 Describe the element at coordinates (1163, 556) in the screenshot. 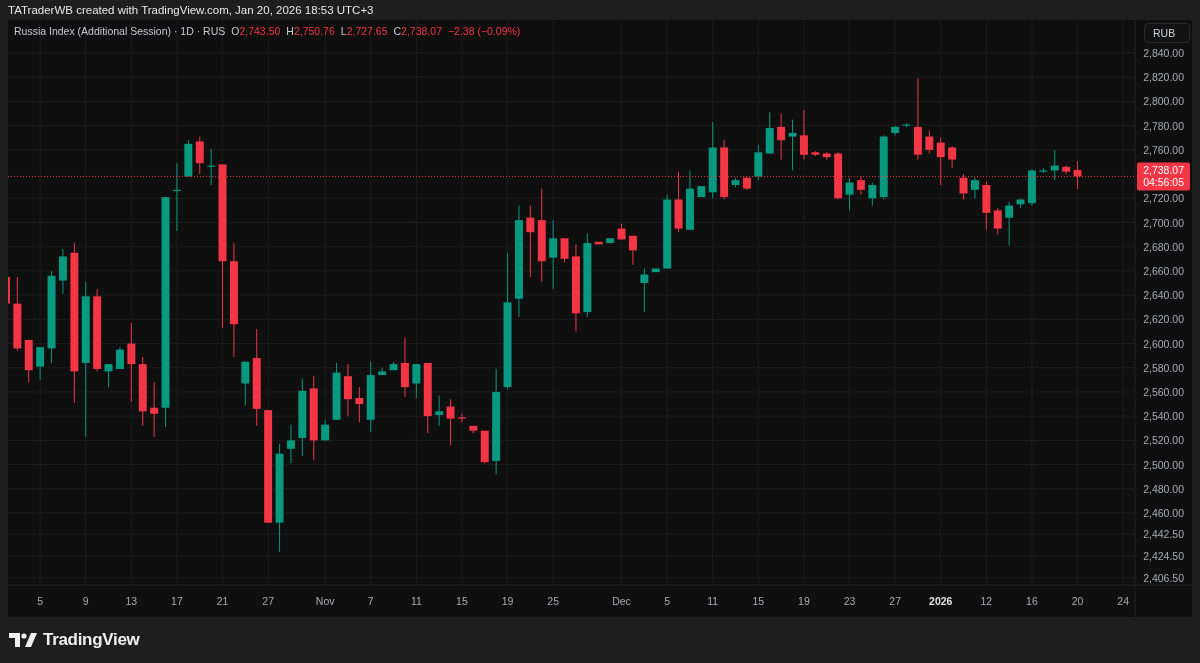

I see `price-axis-label: 2,424.50` at that location.